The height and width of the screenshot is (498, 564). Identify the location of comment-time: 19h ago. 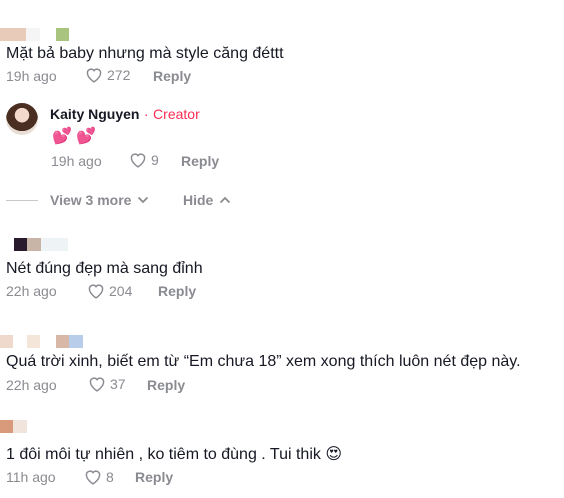
(31, 76).